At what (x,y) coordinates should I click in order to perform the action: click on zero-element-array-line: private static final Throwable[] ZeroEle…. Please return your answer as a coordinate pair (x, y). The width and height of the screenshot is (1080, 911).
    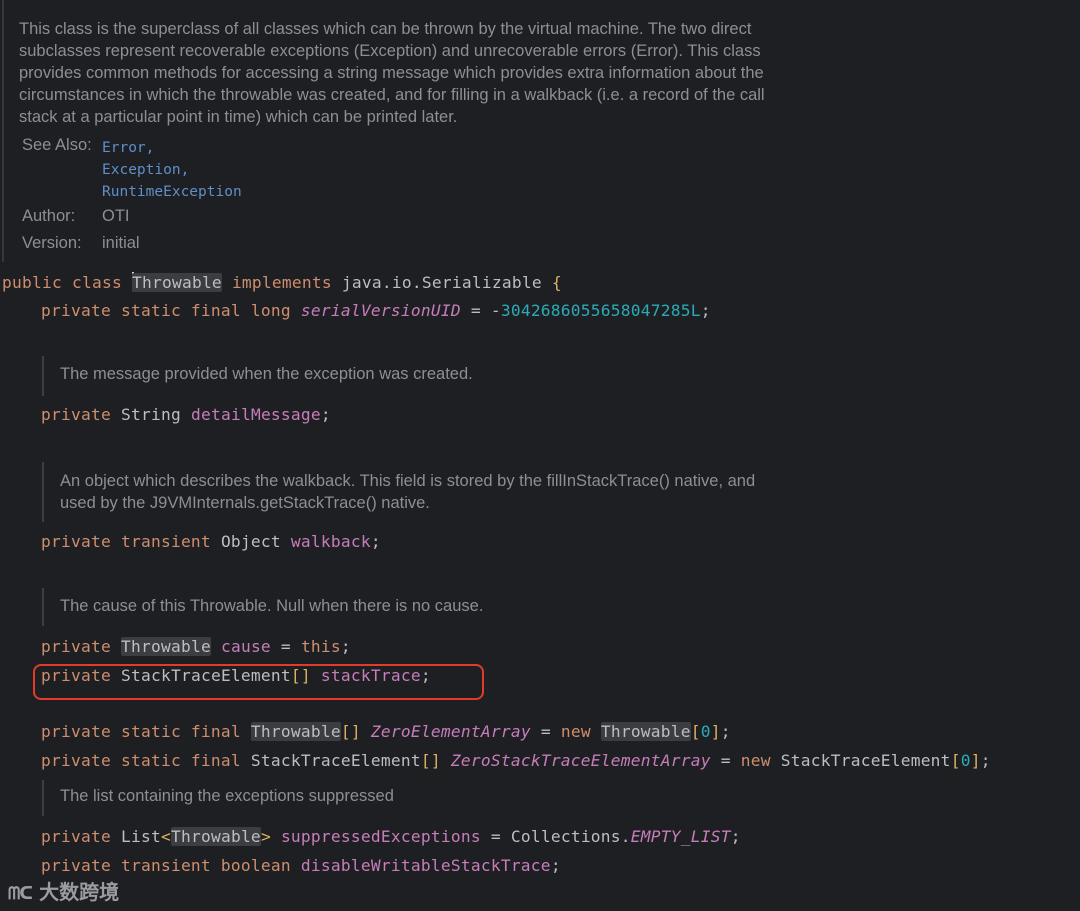
    Looking at the image, I should click on (386, 731).